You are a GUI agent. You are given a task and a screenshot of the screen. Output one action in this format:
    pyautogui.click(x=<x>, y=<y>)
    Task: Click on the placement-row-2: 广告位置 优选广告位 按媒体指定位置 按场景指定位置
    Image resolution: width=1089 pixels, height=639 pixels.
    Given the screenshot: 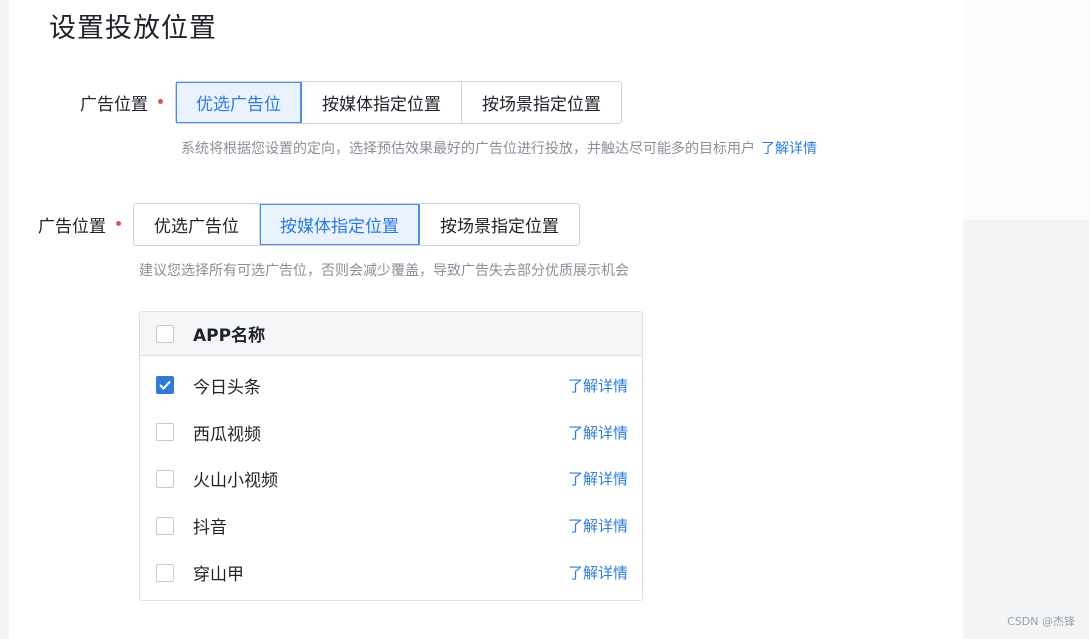 What is the action you would take?
    pyautogui.click(x=309, y=224)
    